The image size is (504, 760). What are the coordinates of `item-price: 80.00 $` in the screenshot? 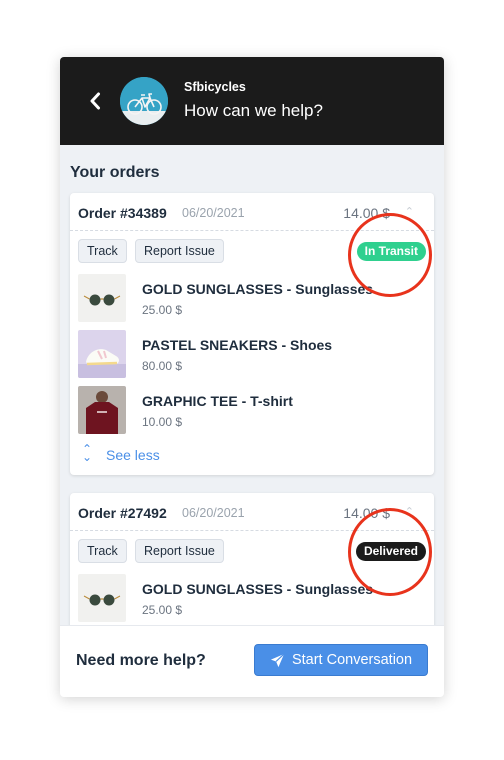 It's located at (162, 366).